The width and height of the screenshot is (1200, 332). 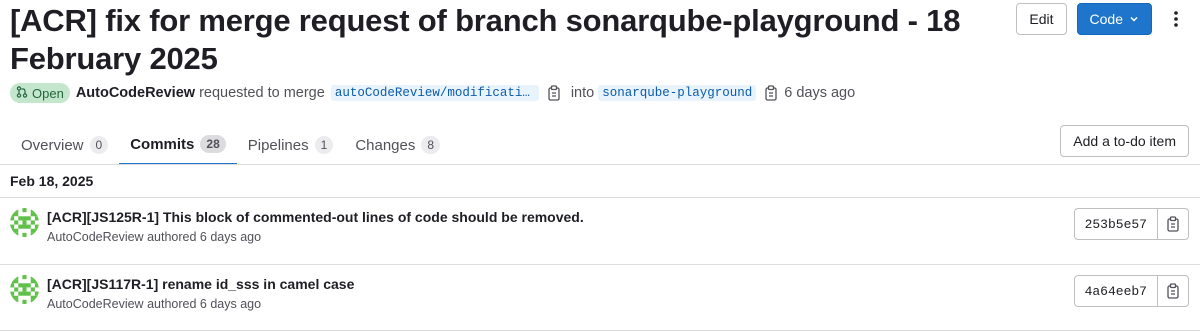 I want to click on tab-count: 0, so click(x=99, y=145).